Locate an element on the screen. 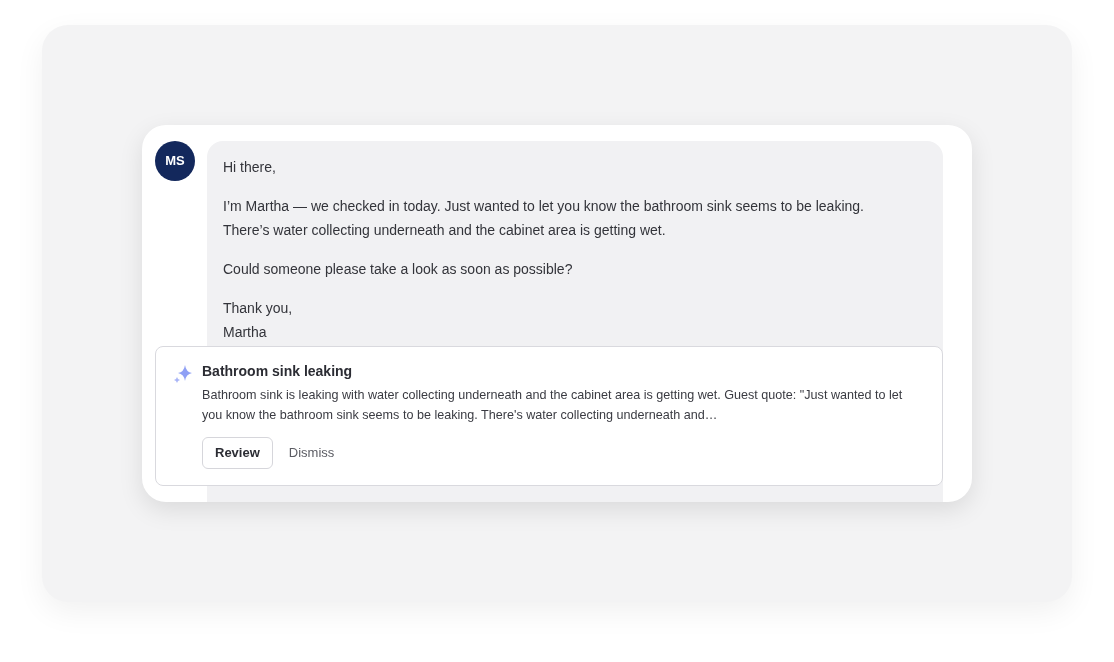 The height and width of the screenshot is (662, 1114). avatar: MS is located at coordinates (175, 161).